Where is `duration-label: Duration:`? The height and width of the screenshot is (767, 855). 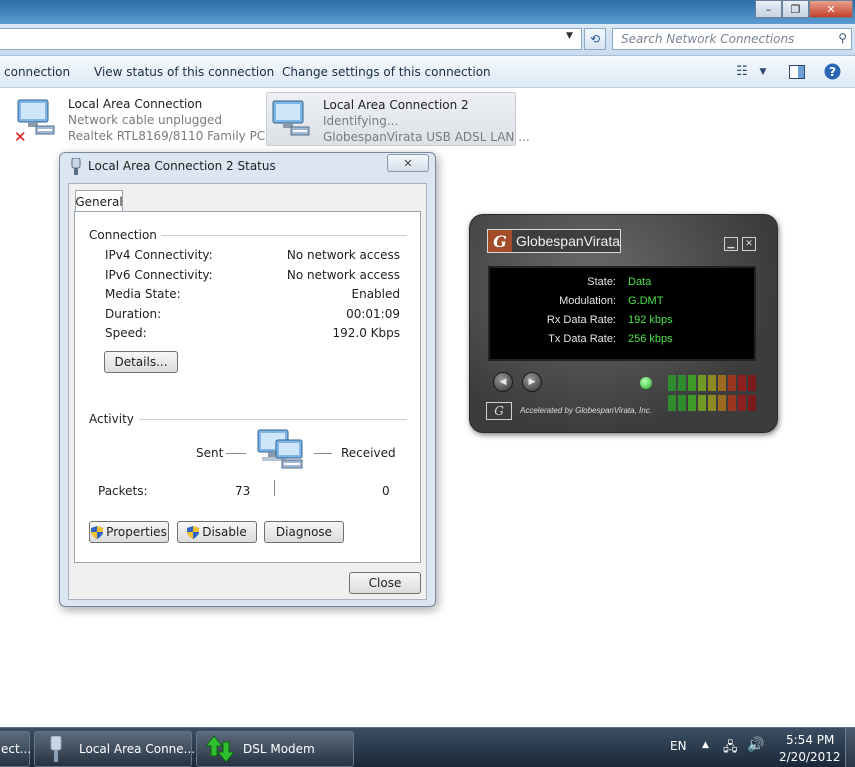 duration-label: Duration: is located at coordinates (133, 314).